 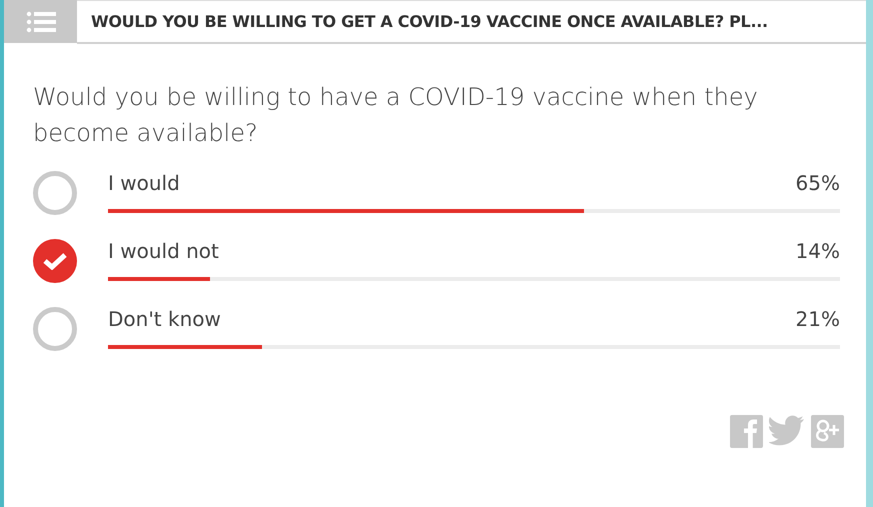 What do you see at coordinates (144, 184) in the screenshot?
I see `option-label: I would` at bounding box center [144, 184].